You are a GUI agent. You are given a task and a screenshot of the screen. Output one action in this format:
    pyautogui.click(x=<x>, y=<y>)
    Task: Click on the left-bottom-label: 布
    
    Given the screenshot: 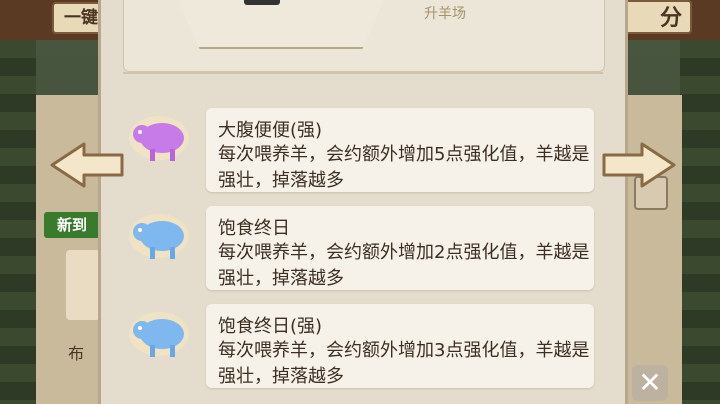 What is the action you would take?
    pyautogui.click(x=76, y=353)
    